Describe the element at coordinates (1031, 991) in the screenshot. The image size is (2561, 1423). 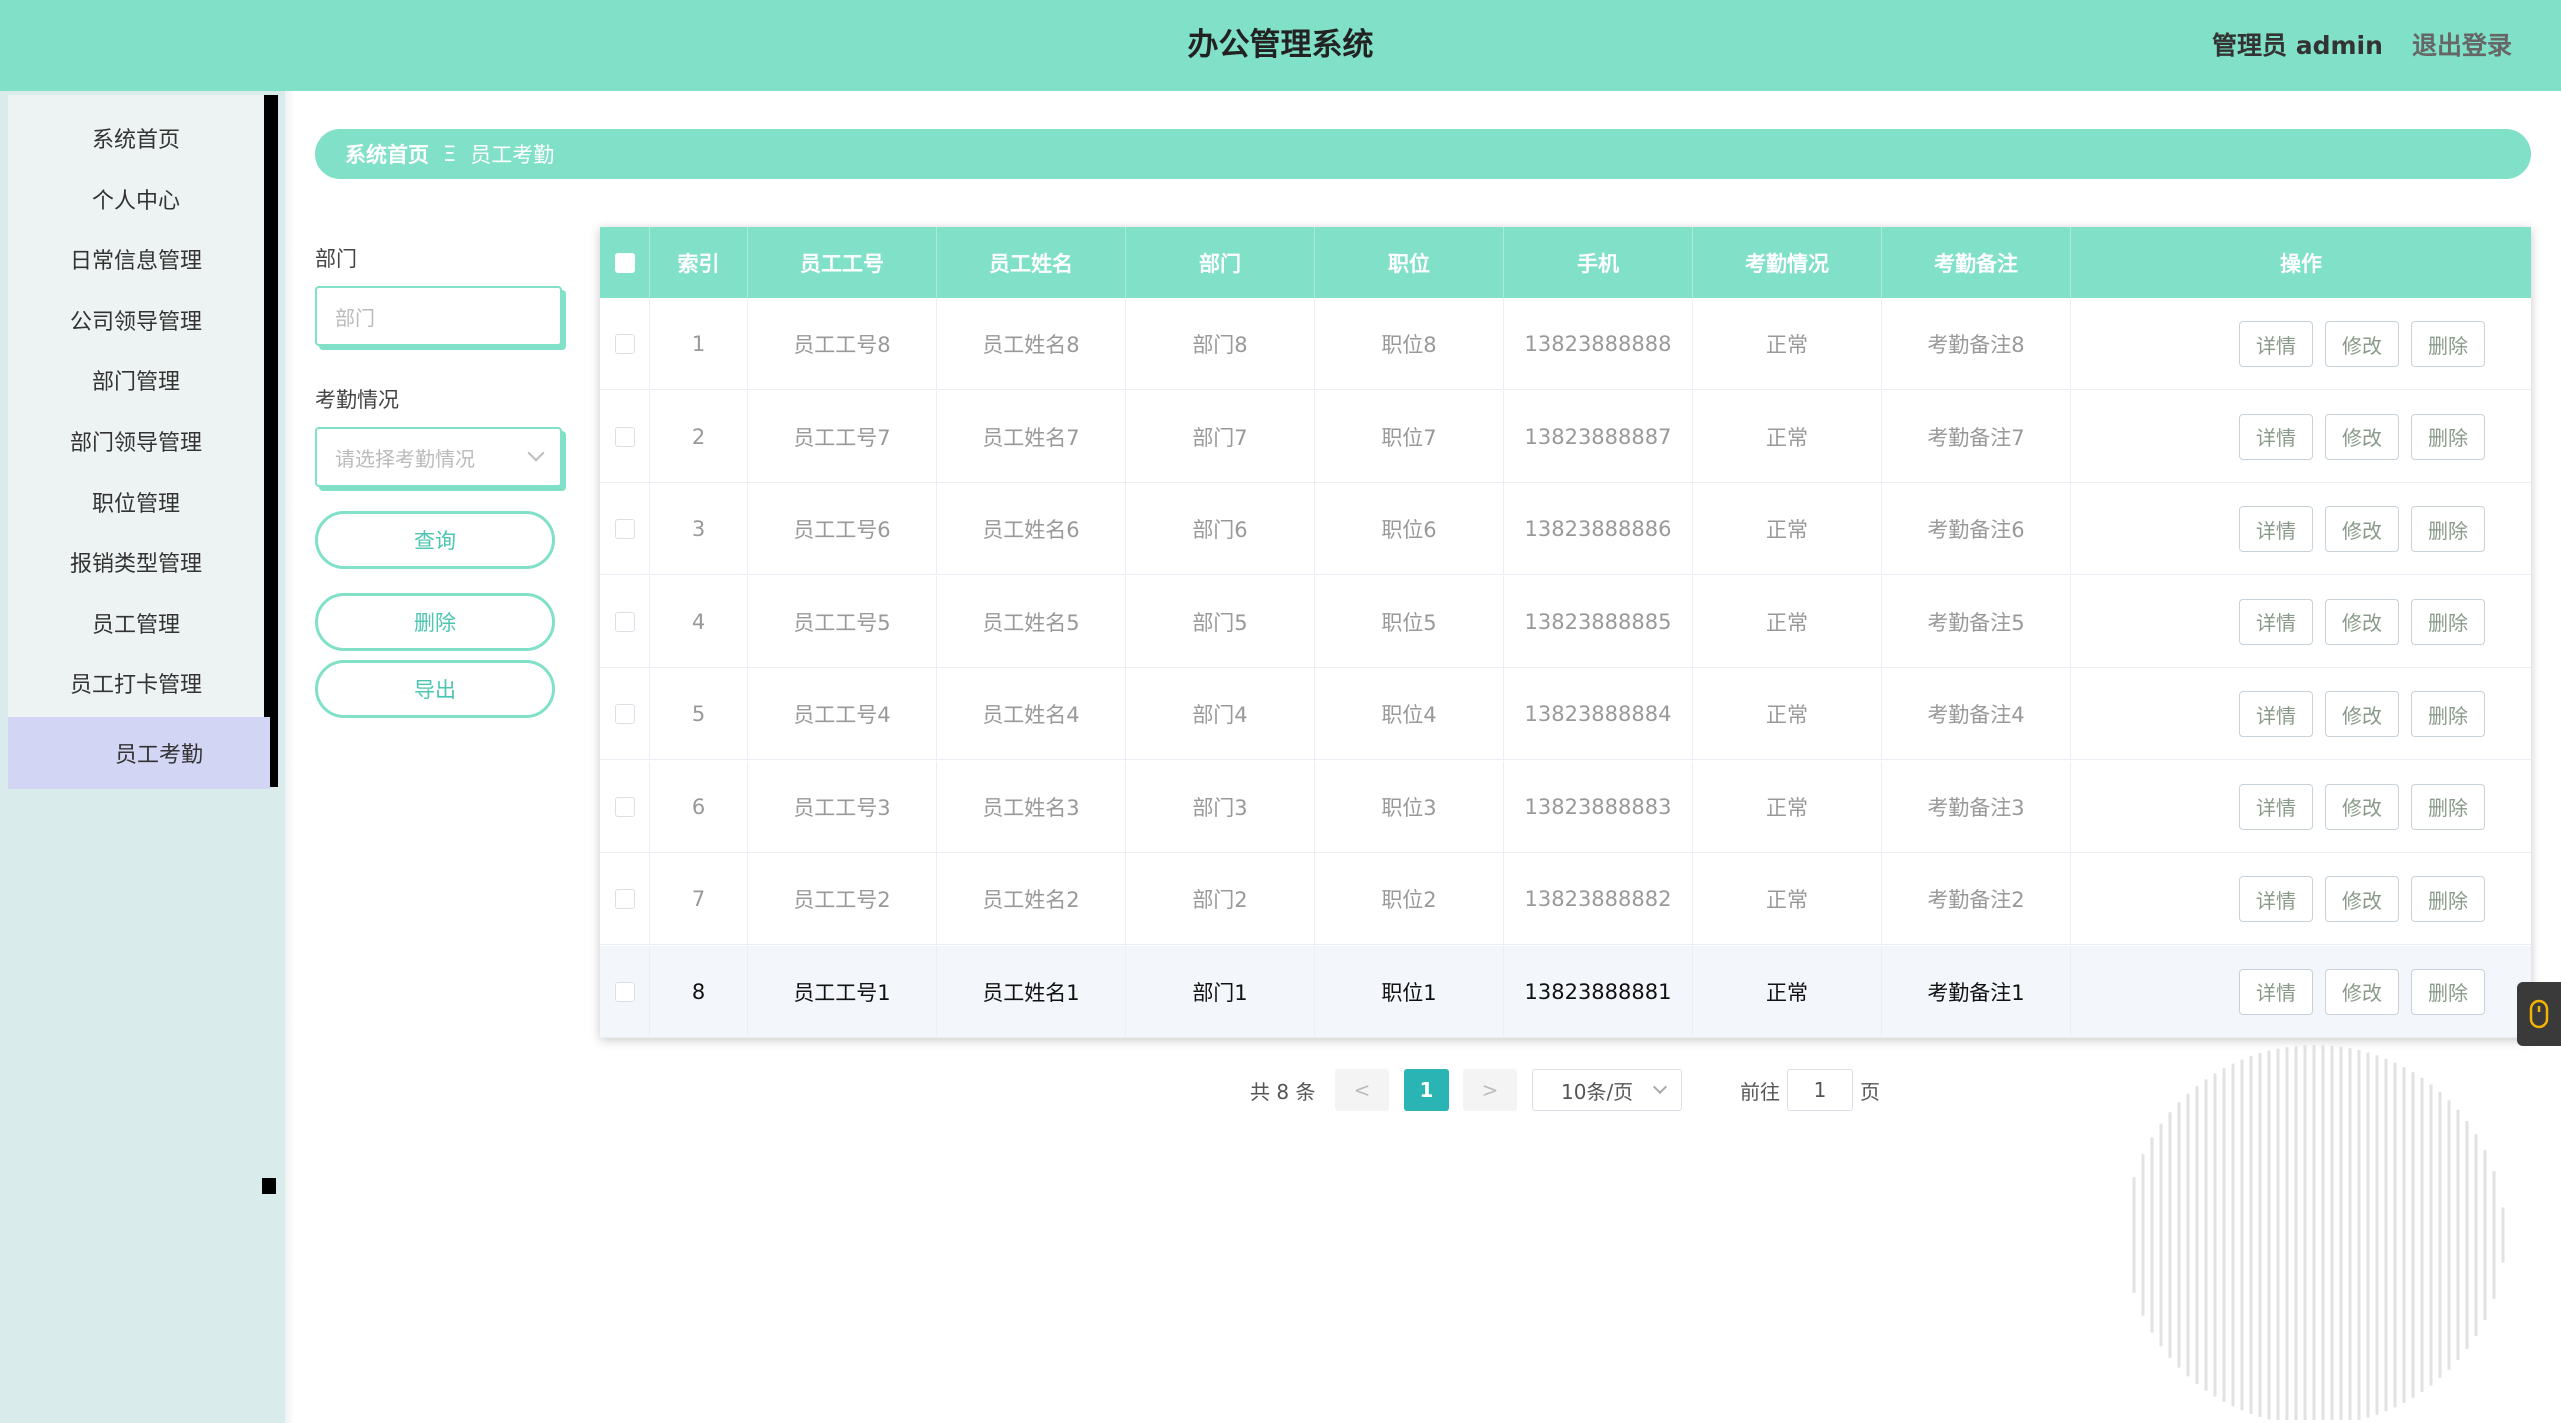
I see `cell-name: 员工姓名1` at that location.